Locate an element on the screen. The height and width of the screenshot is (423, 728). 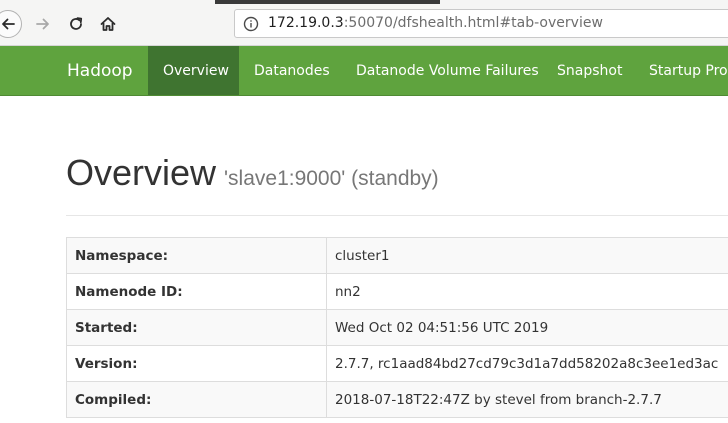
page-title: Overview is located at coordinates (141, 172).